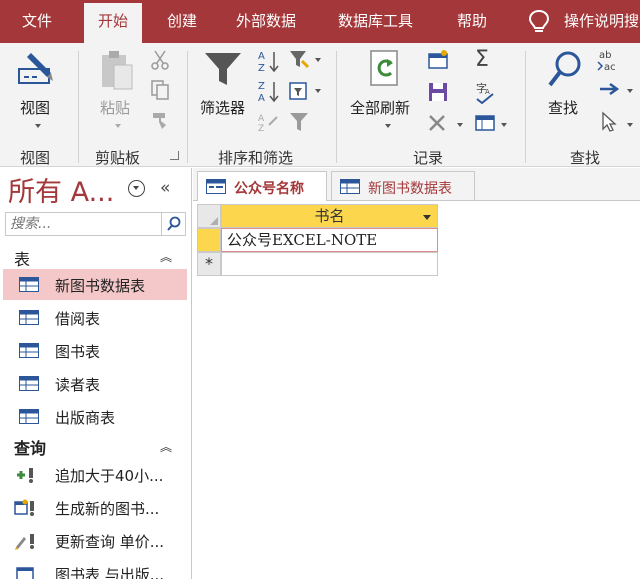 Image resolution: width=640 pixels, height=579 pixels. What do you see at coordinates (299, 122) in the screenshot?
I see `toggle-filter-icon` at bounding box center [299, 122].